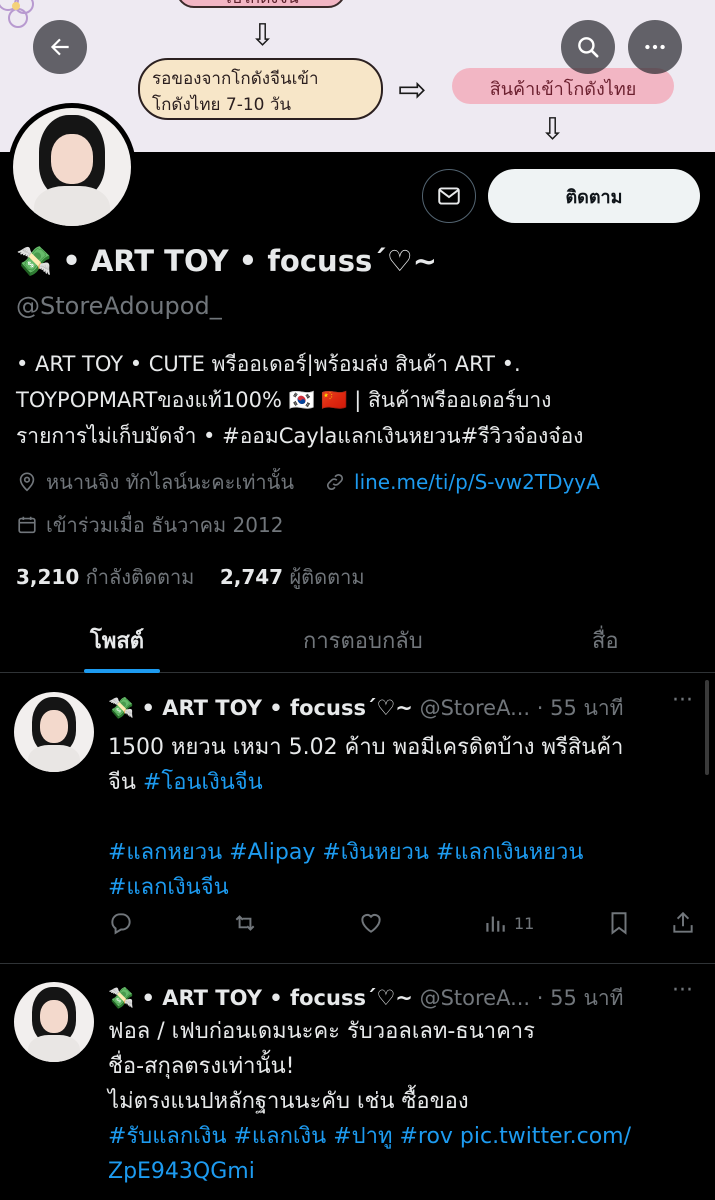 This screenshot has width=715, height=1200. I want to click on search-button, so click(588, 47).